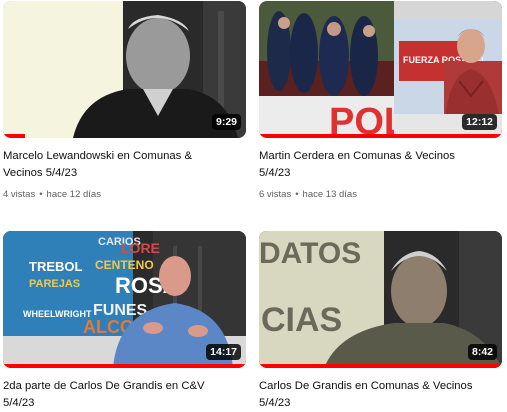 This screenshot has height=412, width=507. What do you see at coordinates (140, 248) in the screenshot?
I see `wordcloud-text: LORE` at bounding box center [140, 248].